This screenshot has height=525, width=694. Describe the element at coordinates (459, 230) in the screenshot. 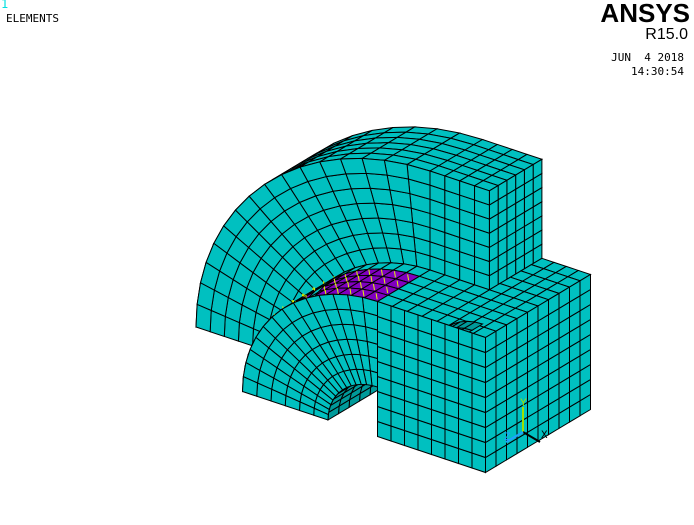

I see `block-front-face` at that location.